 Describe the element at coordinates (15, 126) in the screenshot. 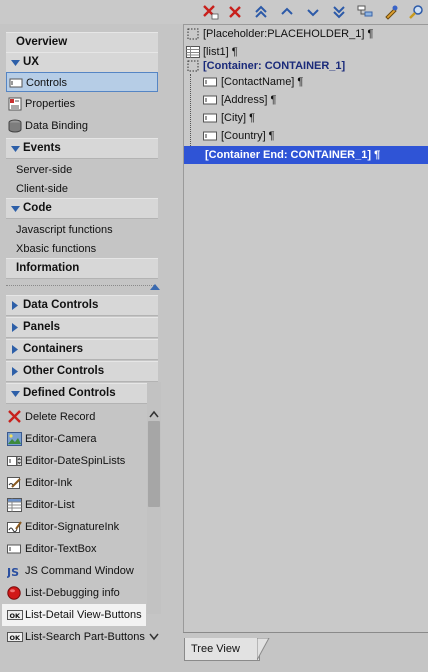

I see `database-icon` at that location.